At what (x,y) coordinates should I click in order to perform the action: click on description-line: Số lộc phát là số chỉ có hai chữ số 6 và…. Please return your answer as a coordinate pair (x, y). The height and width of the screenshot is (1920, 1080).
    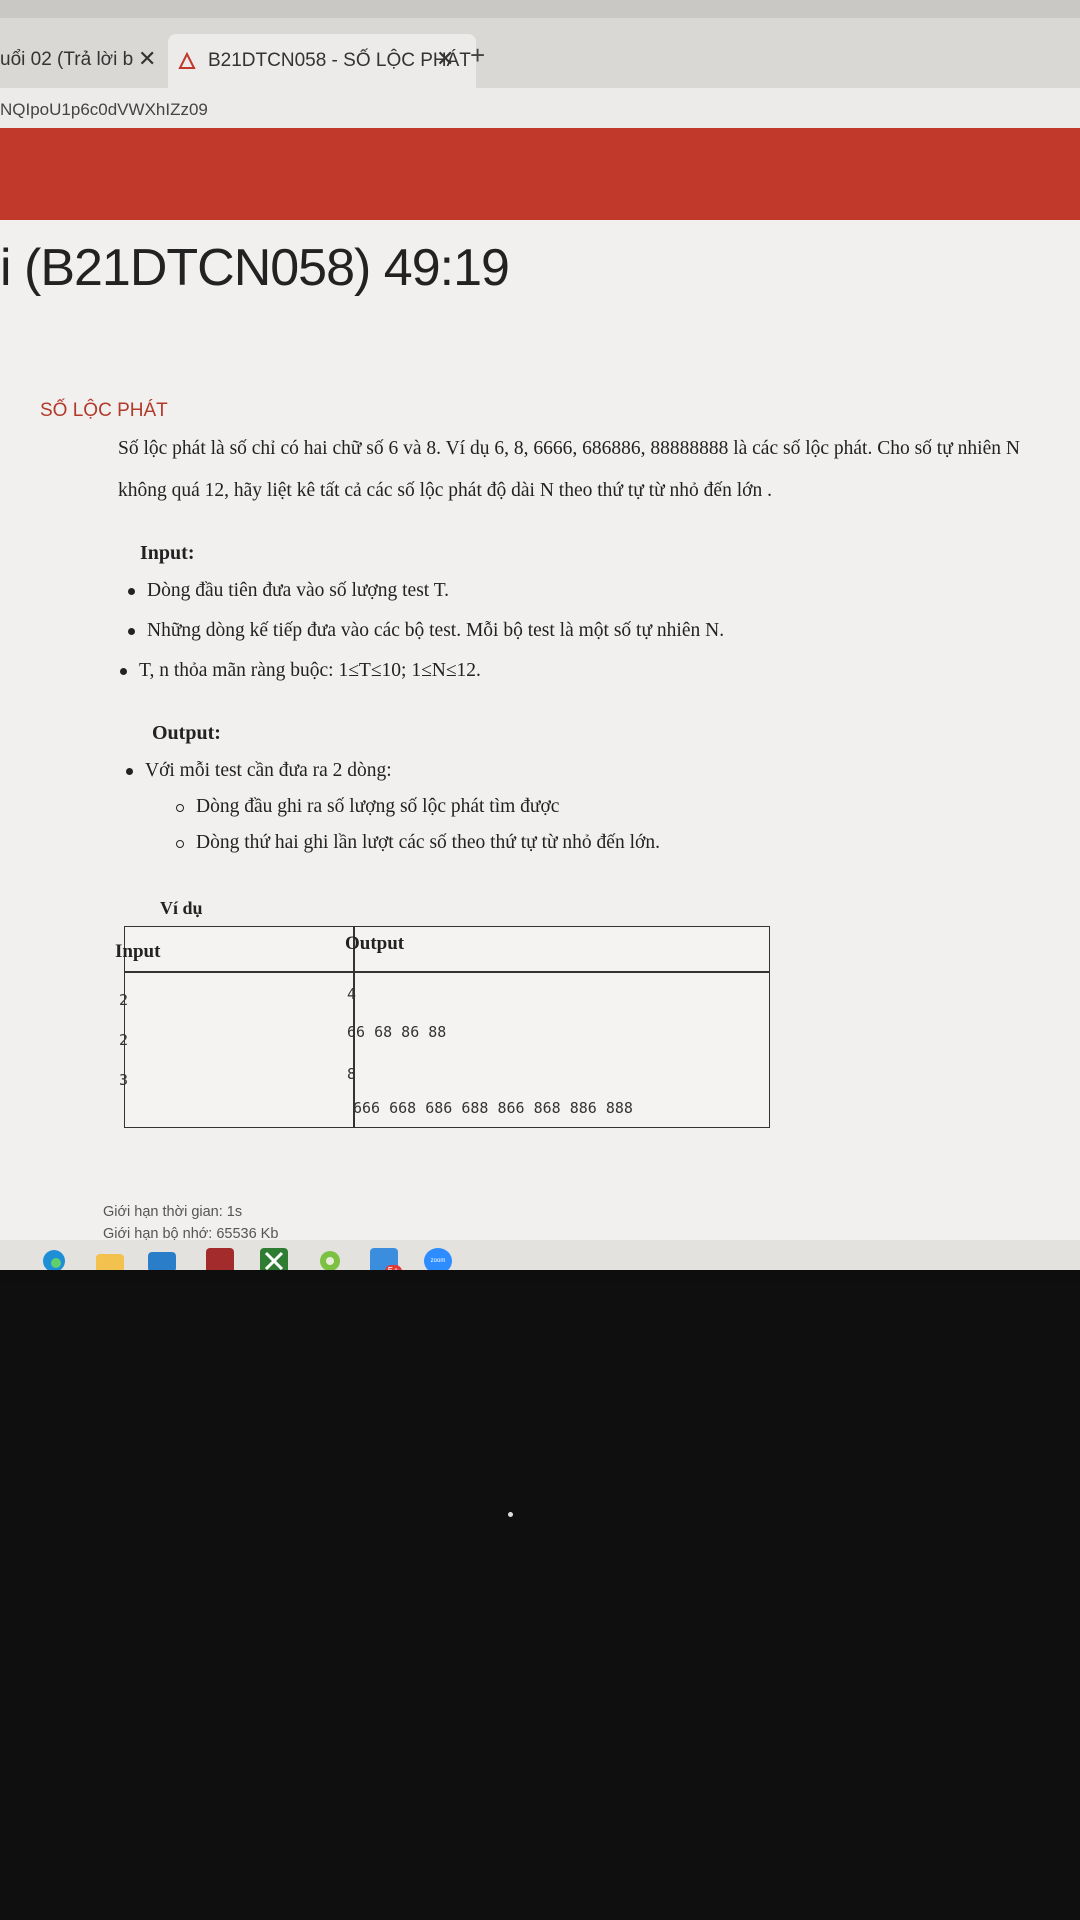
    Looking at the image, I should click on (569, 448).